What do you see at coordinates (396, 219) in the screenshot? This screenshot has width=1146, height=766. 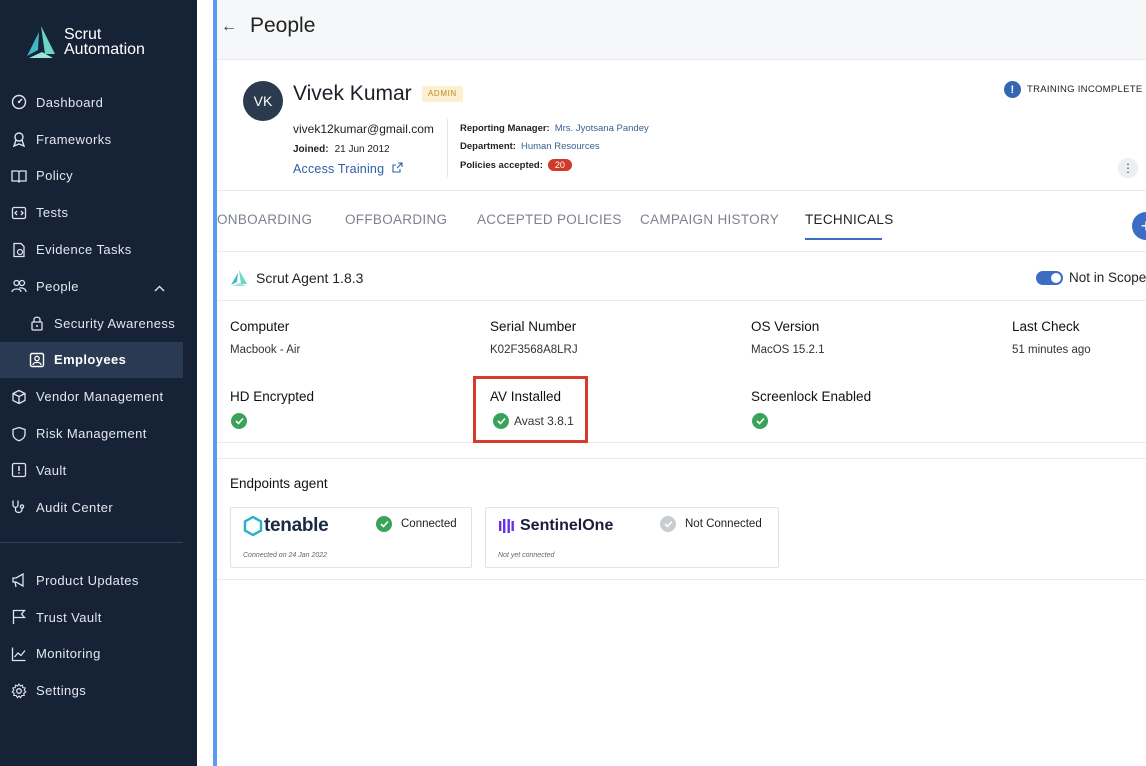 I see `tab-offboarding: OFFBOARDING` at bounding box center [396, 219].